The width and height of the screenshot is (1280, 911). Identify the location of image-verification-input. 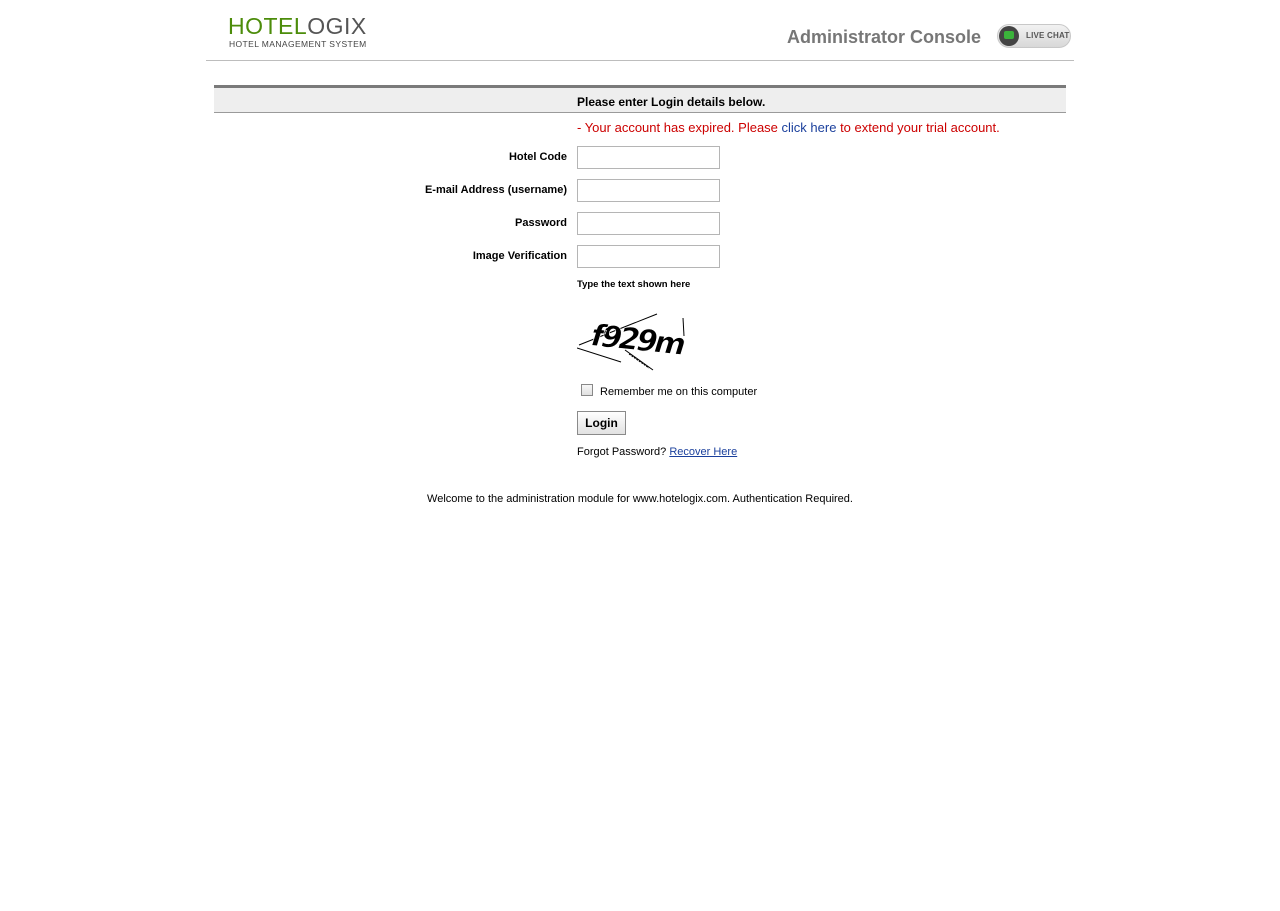
(648, 256).